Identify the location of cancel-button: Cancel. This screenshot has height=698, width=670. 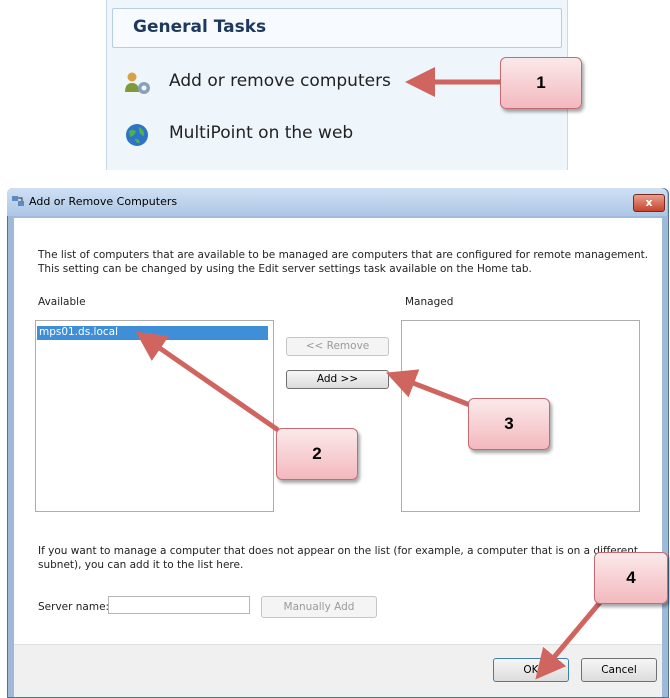
(619, 670).